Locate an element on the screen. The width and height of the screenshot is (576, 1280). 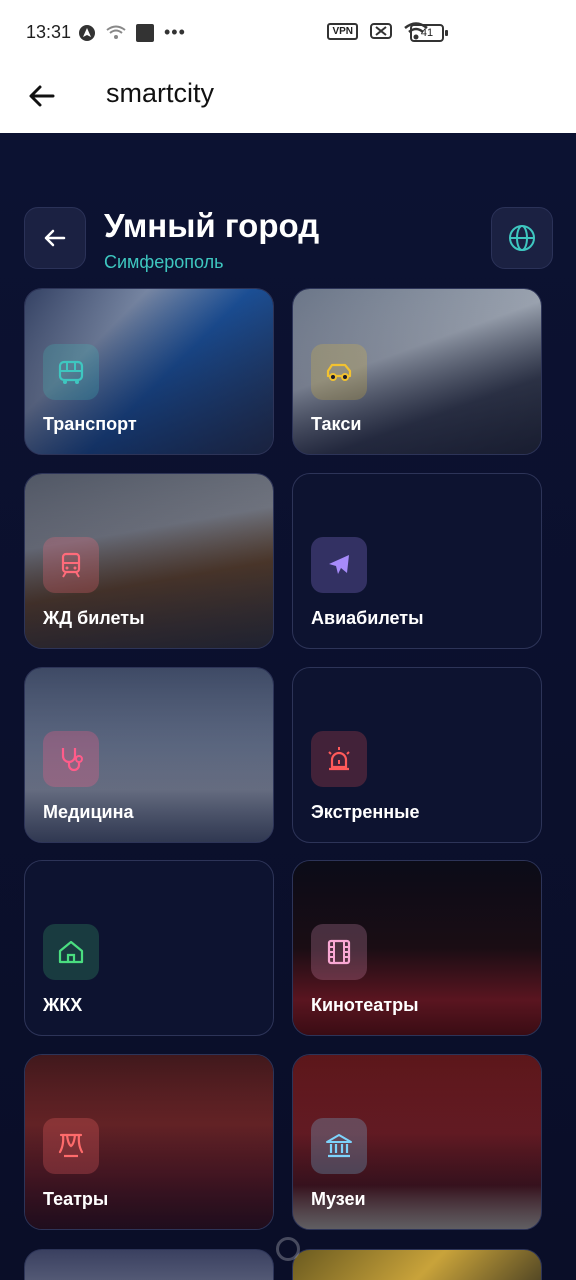
tile-label: Такси is located at coordinates (336, 424).